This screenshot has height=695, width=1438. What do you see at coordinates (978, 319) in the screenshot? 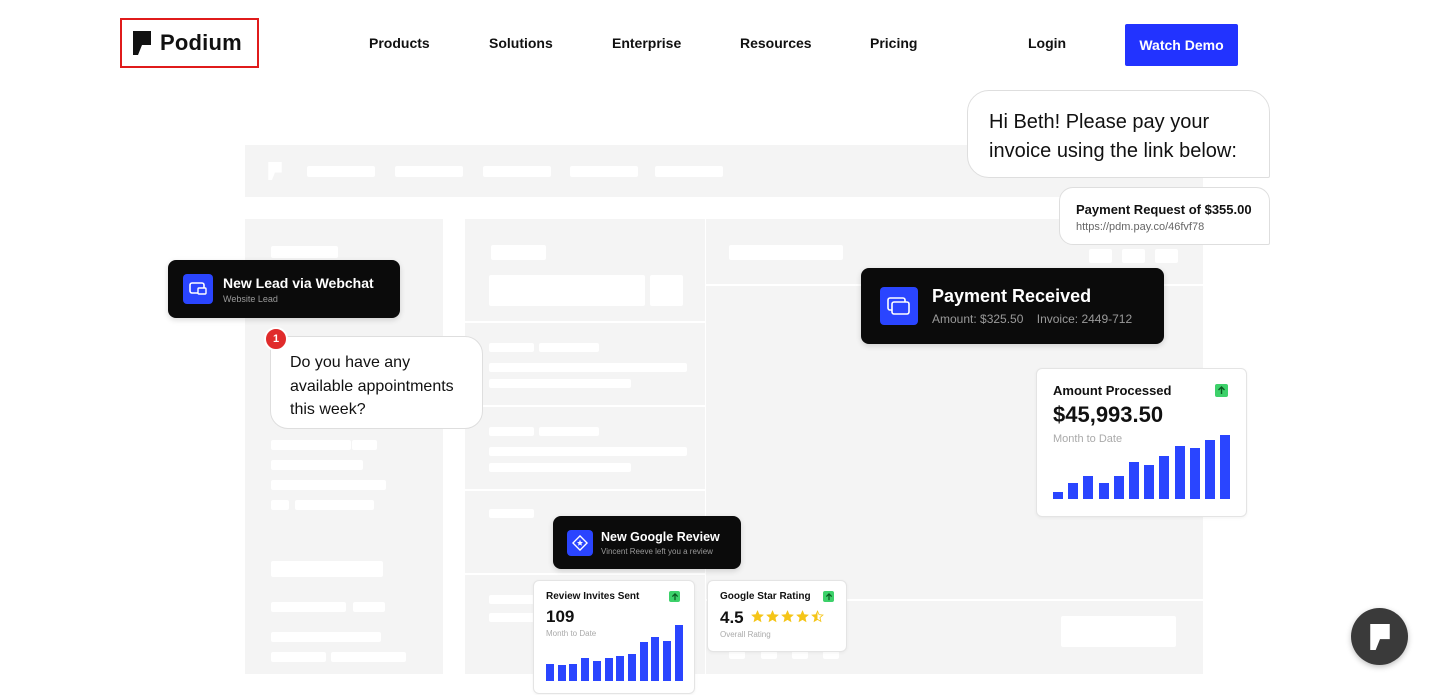
I see `payment-received-amount: Amount: $325.50` at bounding box center [978, 319].